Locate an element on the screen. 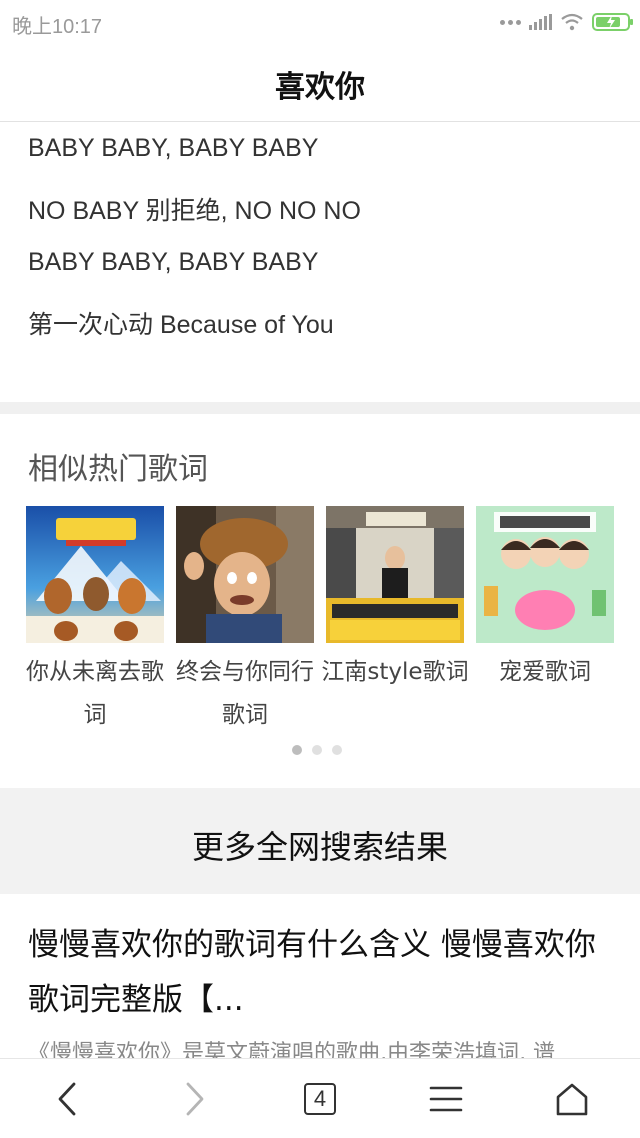 The height and width of the screenshot is (1138, 640). similar-card-2: 终会与你同行歌词 is located at coordinates (245, 621).